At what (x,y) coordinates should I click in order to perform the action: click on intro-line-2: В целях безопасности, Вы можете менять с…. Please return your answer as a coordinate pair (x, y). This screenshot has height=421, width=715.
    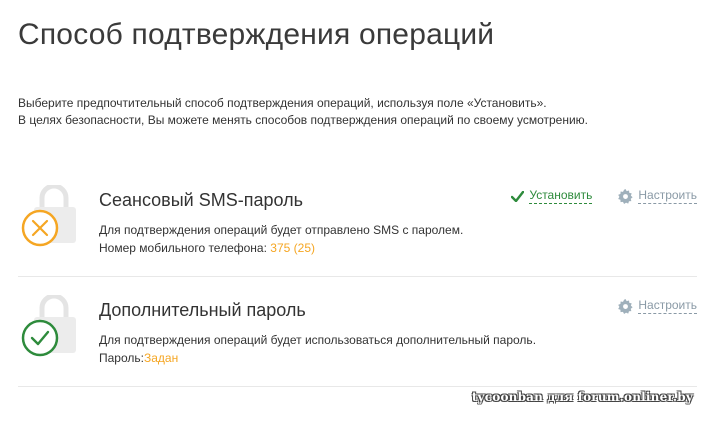
    Looking at the image, I should click on (303, 120).